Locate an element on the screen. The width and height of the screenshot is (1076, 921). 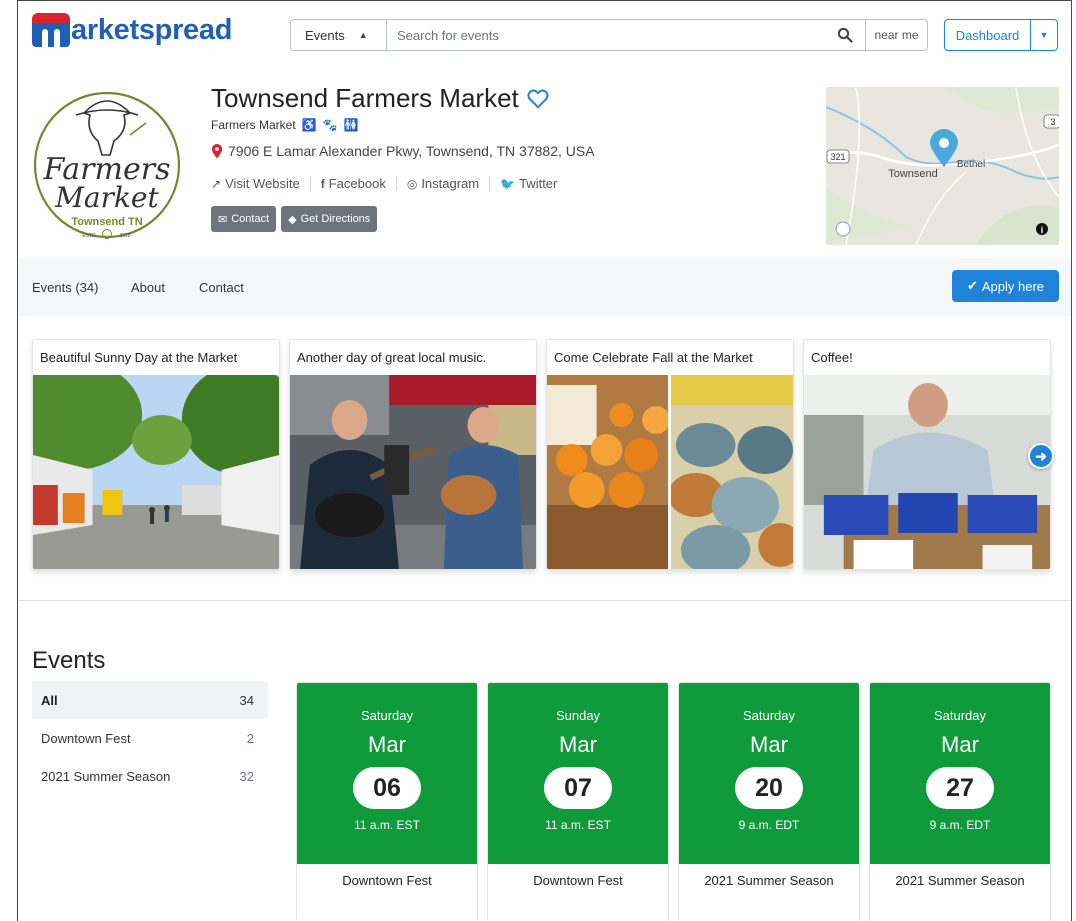
market-title: Townsend Farmers Market is located at coordinates (380, 98).